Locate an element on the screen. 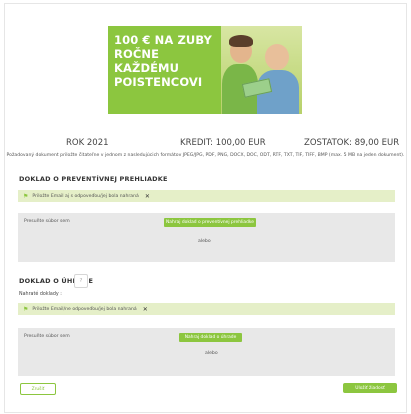 This screenshot has width=411, height=414. payment-drop-label: Presuňte súbor sem is located at coordinates (47, 336).